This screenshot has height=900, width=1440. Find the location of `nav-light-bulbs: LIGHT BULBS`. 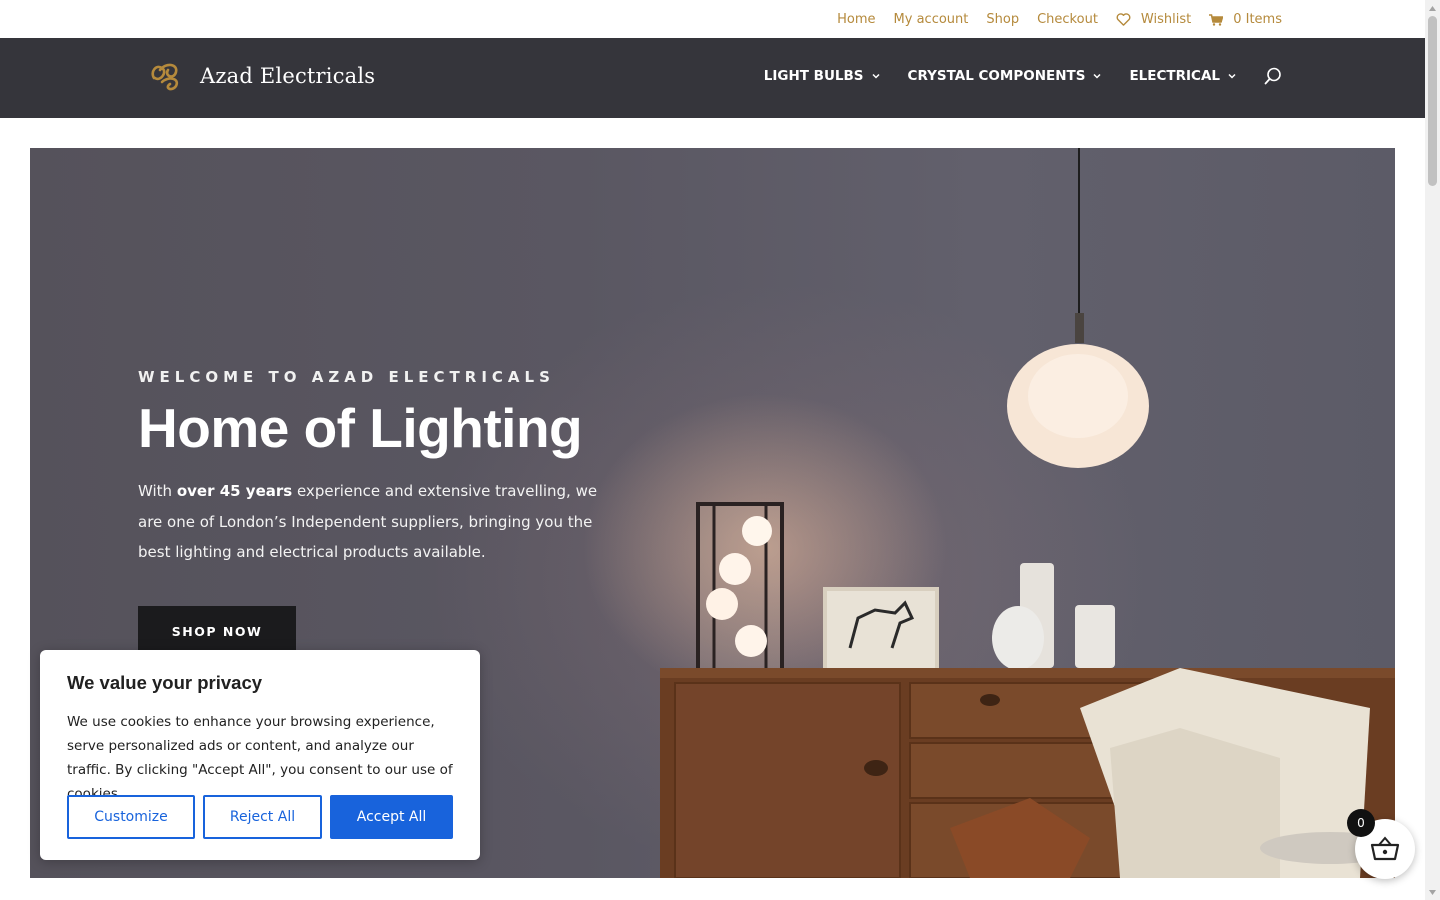

nav-light-bulbs: LIGHT BULBS is located at coordinates (822, 76).